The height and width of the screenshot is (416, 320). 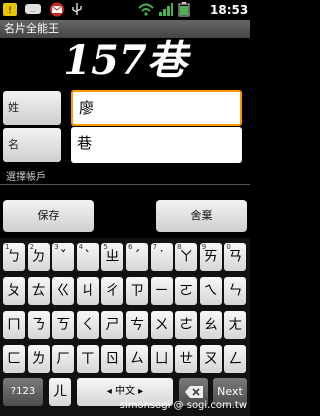 I want to click on app-title: 名片全能王, so click(x=125, y=29).